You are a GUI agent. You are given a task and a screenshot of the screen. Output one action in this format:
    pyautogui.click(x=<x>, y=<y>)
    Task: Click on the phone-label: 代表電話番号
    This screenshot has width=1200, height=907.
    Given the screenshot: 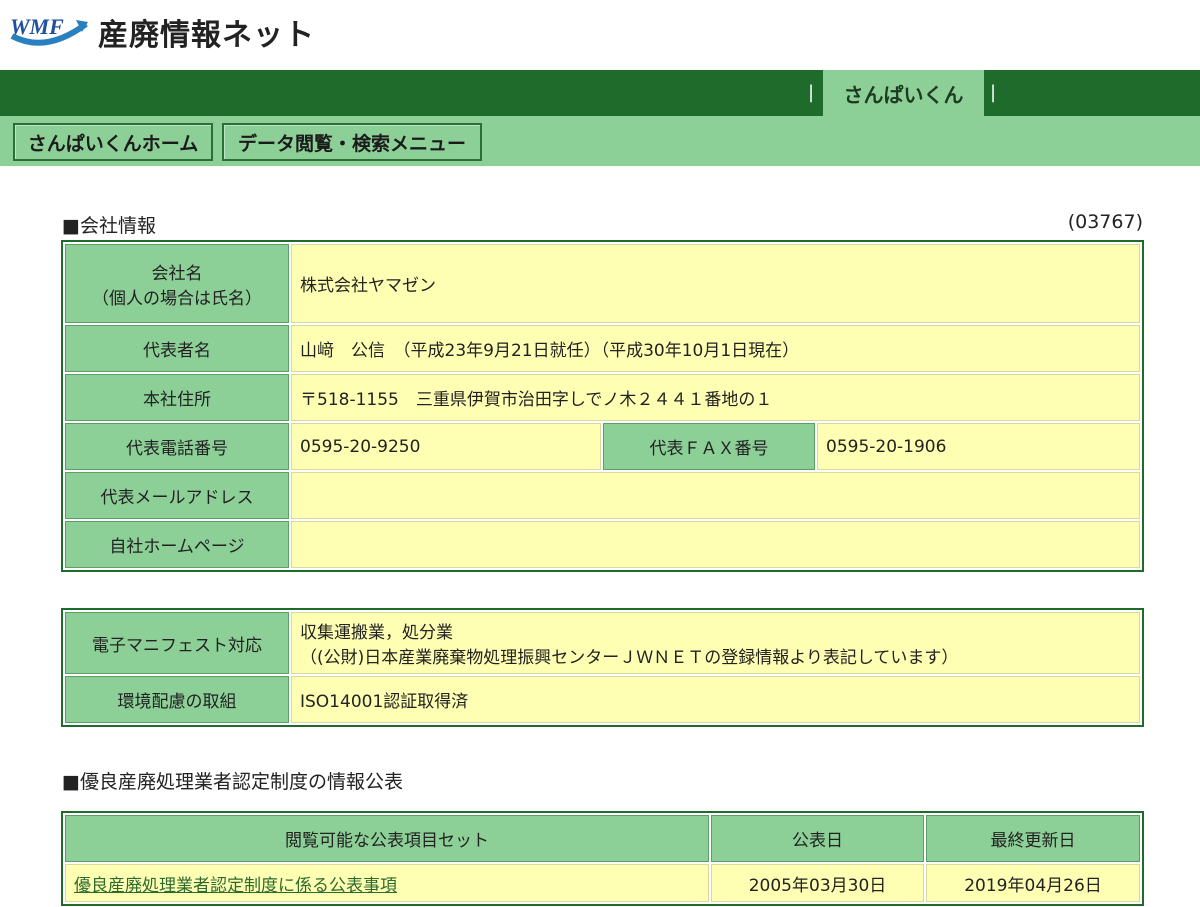 What is the action you would take?
    pyautogui.click(x=177, y=446)
    